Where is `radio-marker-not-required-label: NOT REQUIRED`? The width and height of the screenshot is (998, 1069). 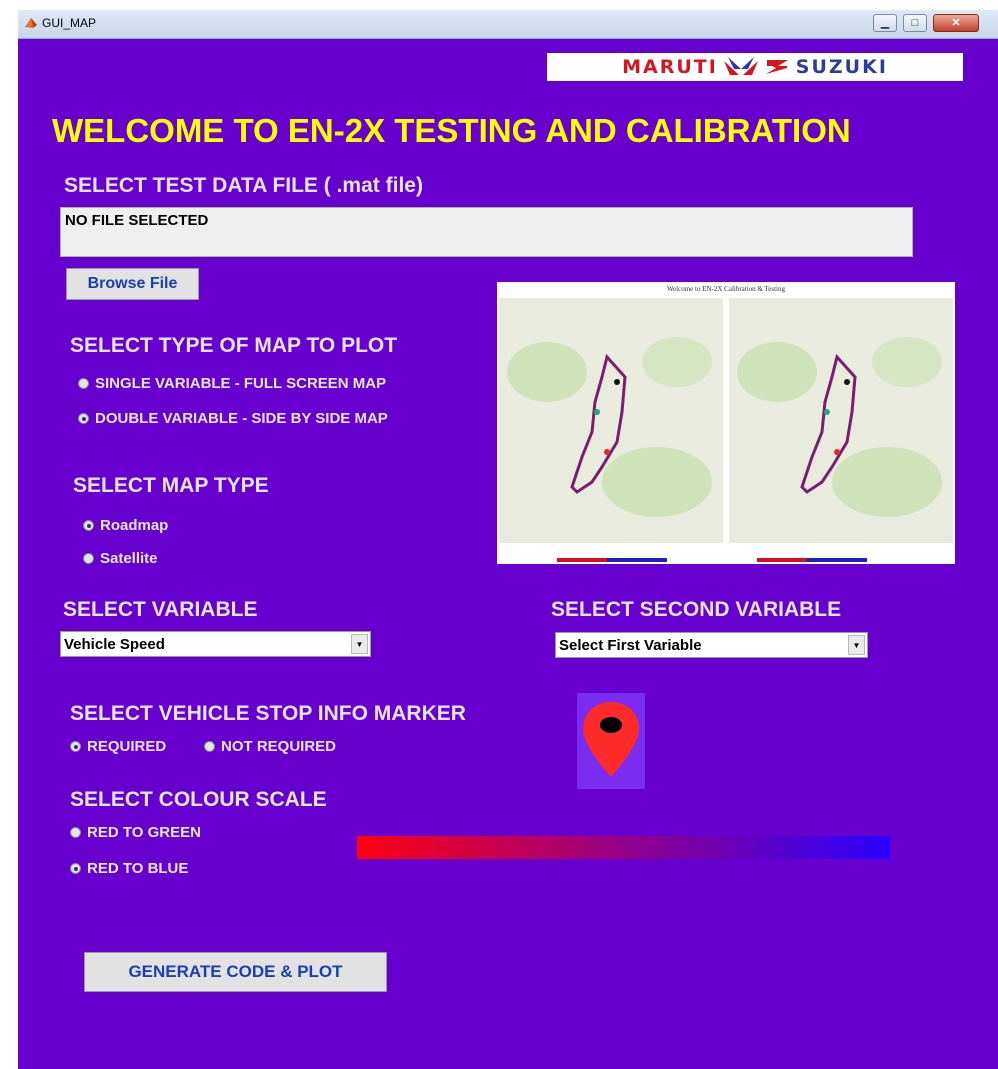 radio-marker-not-required-label: NOT REQUIRED is located at coordinates (279, 746).